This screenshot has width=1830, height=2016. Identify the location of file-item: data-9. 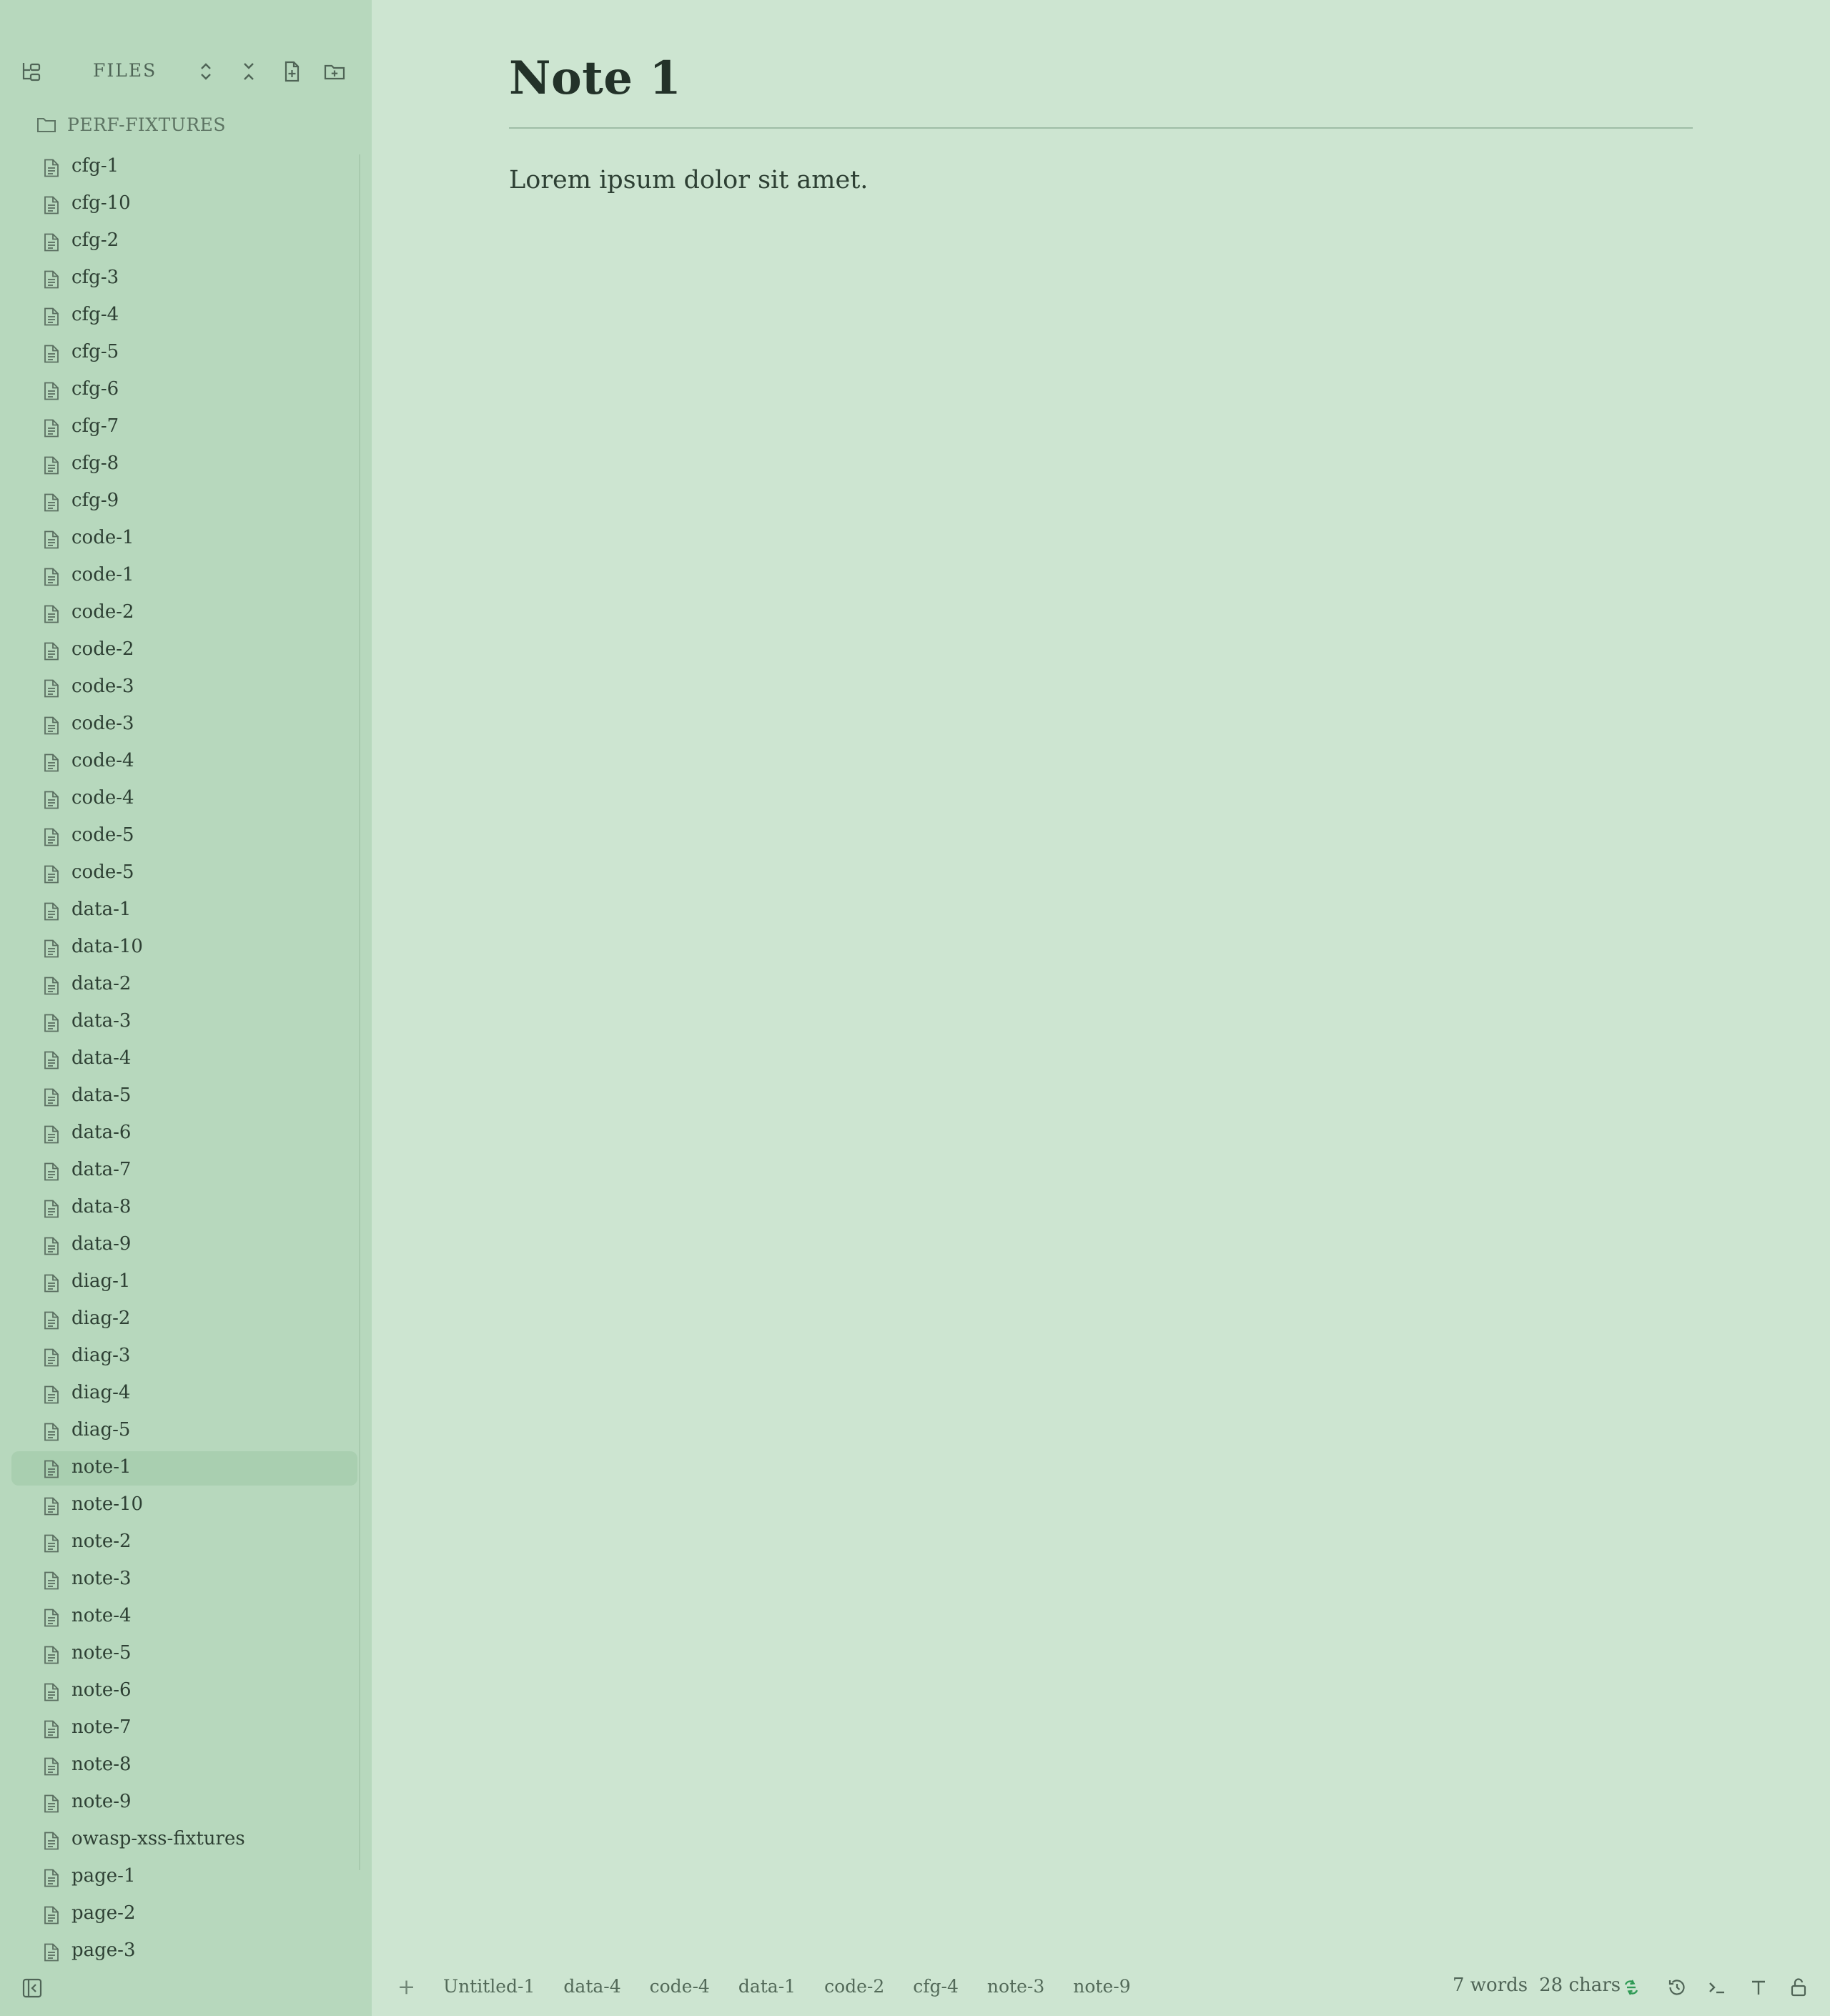
(184, 1245).